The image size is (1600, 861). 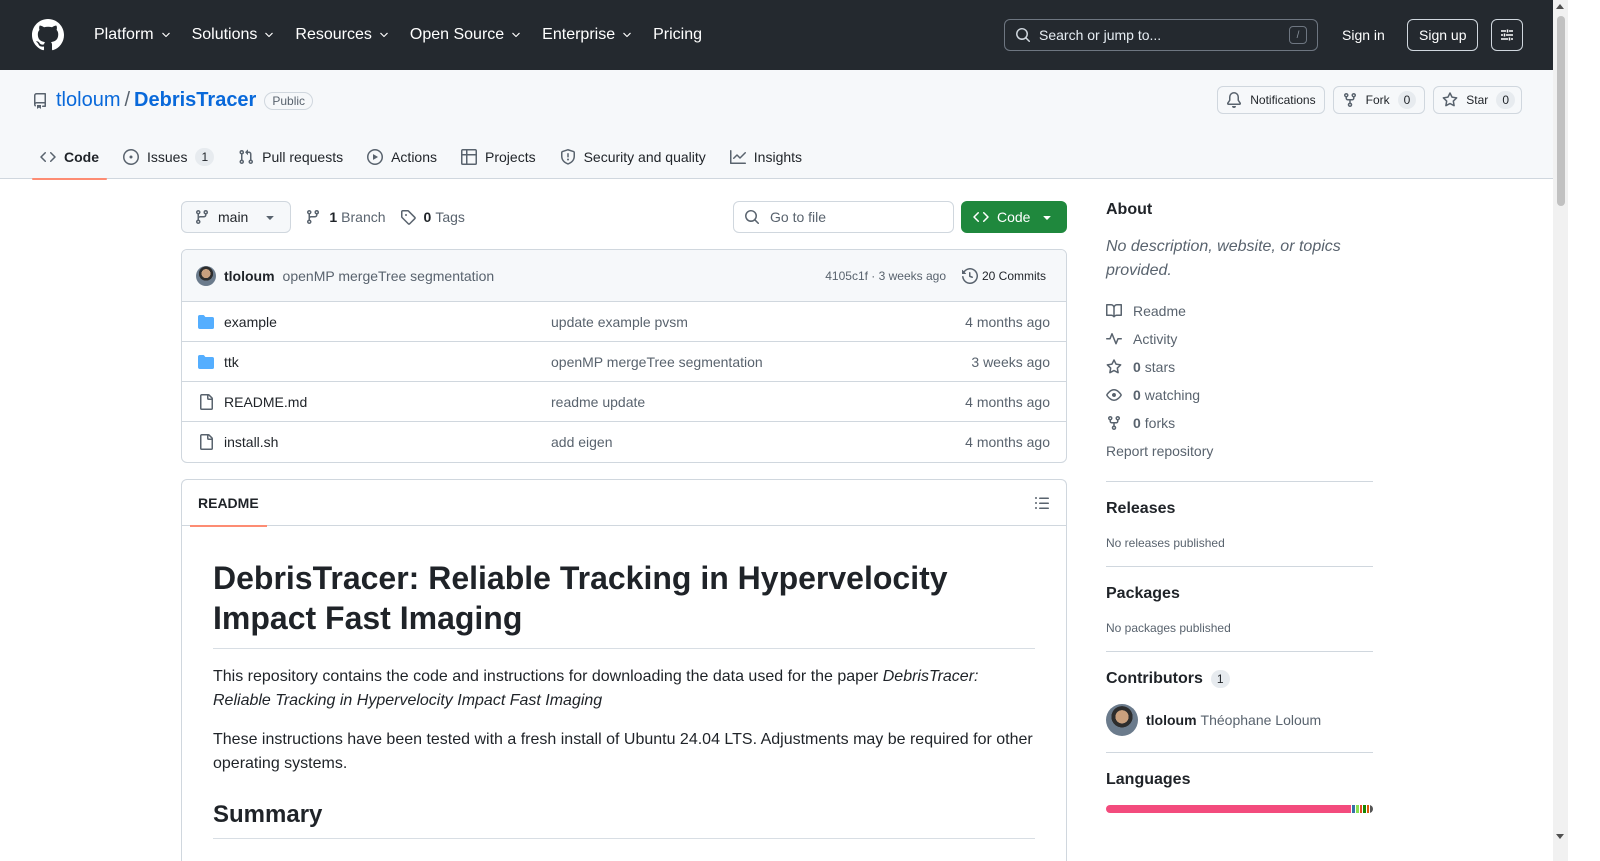 What do you see at coordinates (205, 156) in the screenshot?
I see `tab-issues-count: 1` at bounding box center [205, 156].